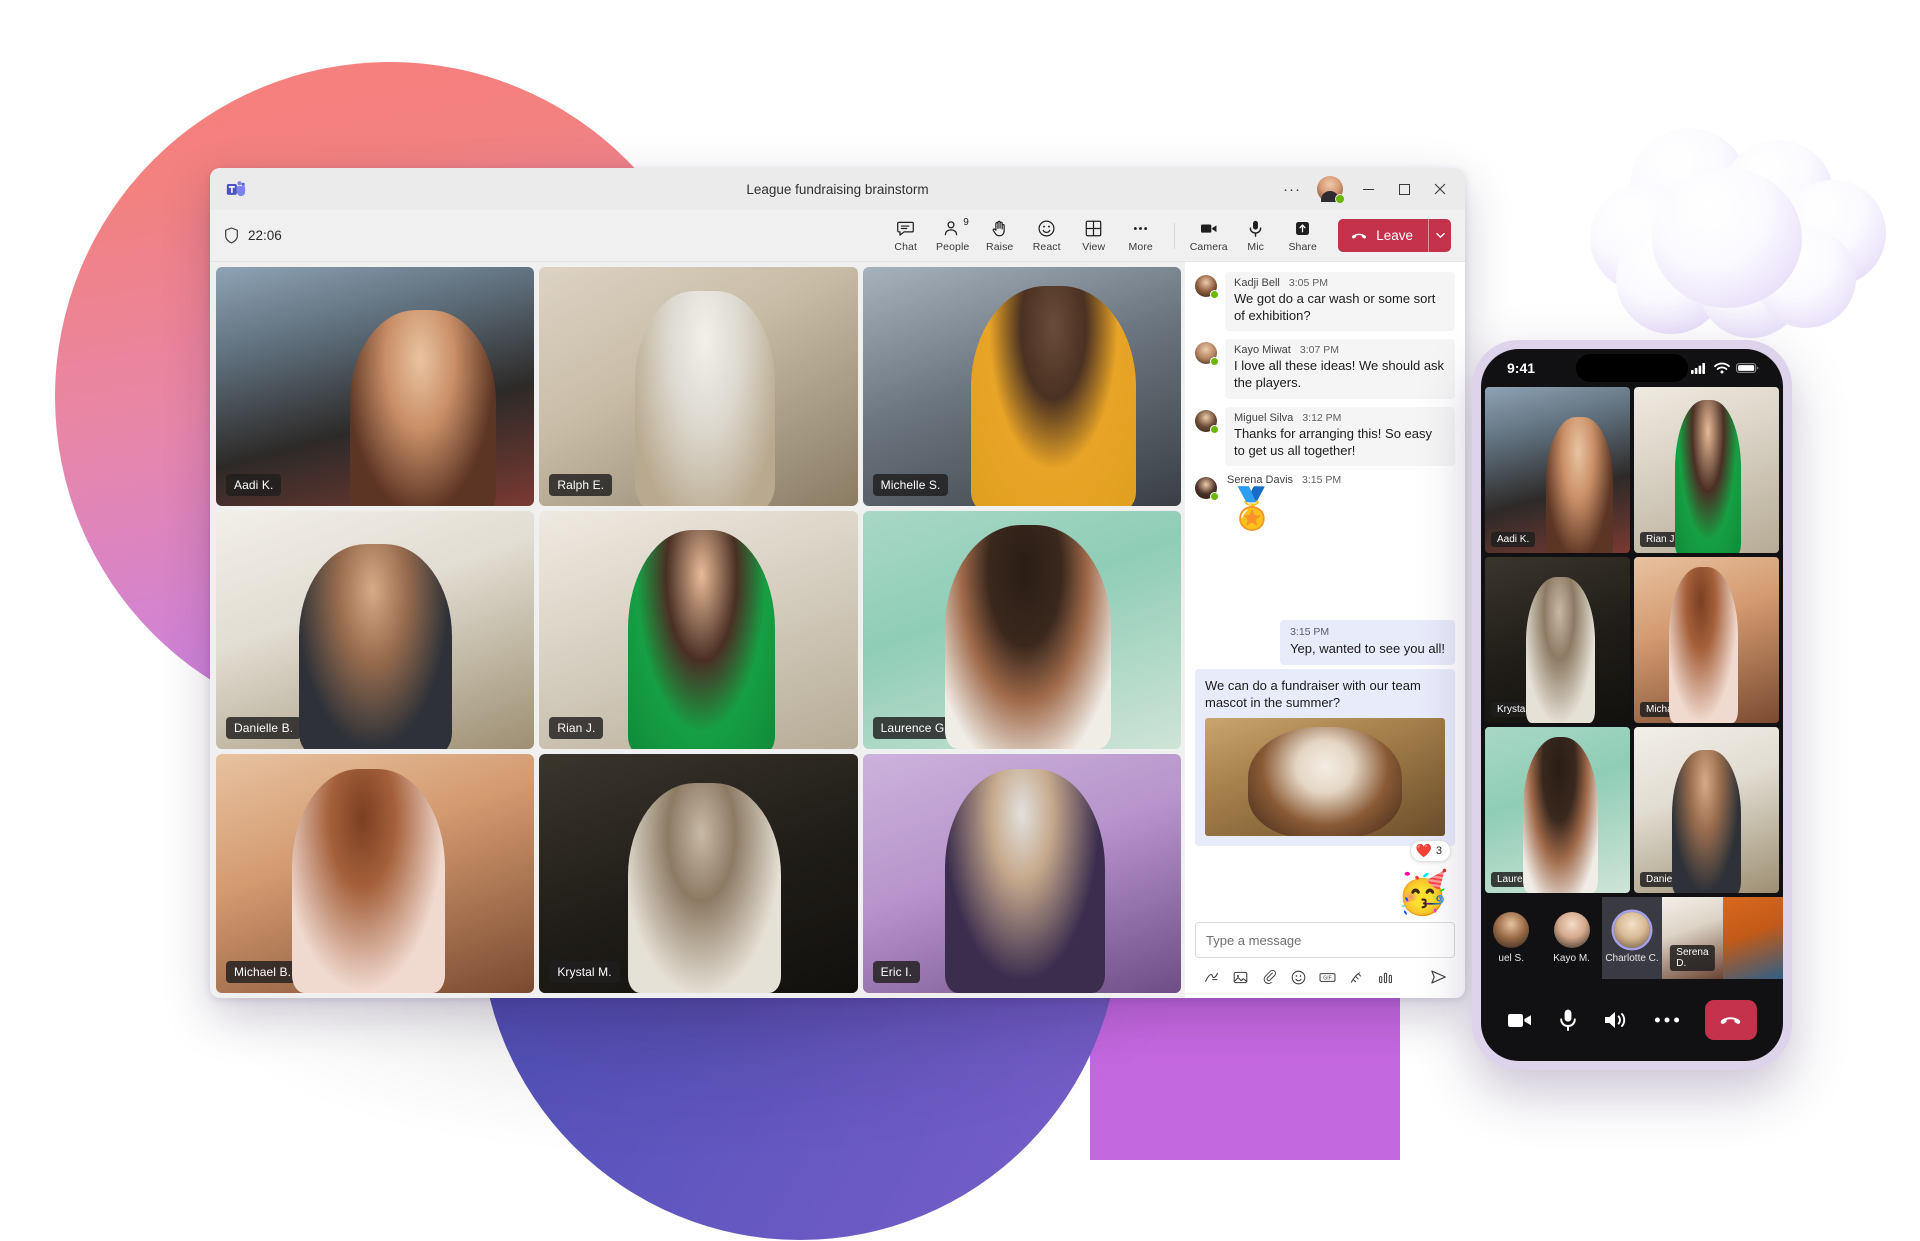 This screenshot has width=1920, height=1241. Describe the element at coordinates (1706, 640) in the screenshot. I see `phone-video-tile: Michael B.` at that location.